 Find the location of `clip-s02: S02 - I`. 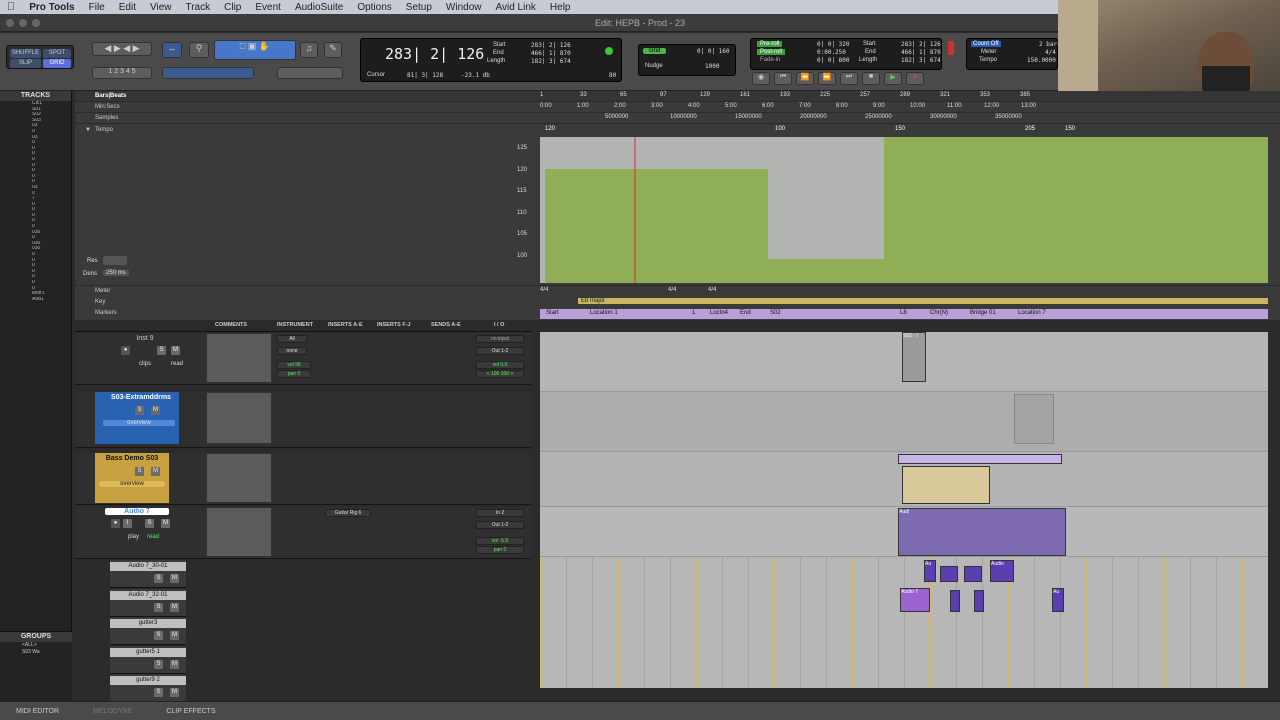

clip-s02: S02 - I is located at coordinates (914, 357).